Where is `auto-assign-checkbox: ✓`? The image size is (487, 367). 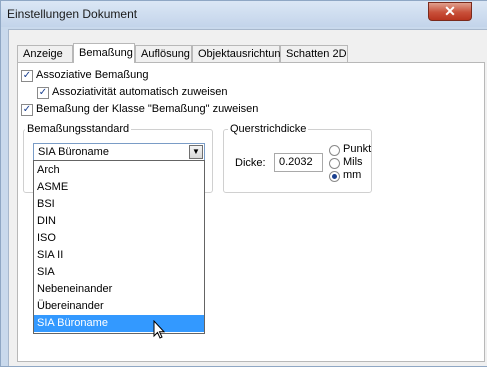 auto-assign-checkbox: ✓ is located at coordinates (43, 93).